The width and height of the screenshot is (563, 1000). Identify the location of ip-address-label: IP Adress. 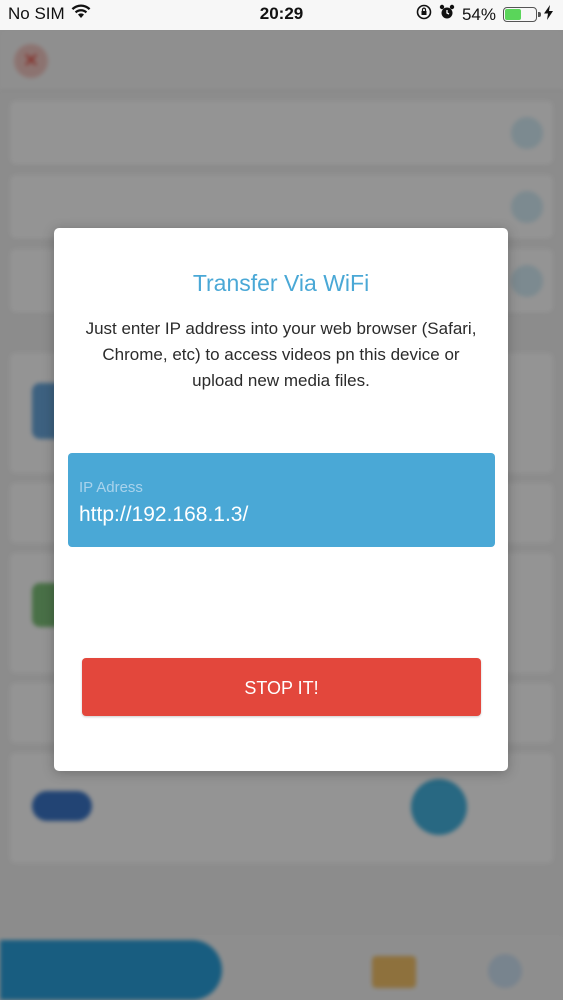
(111, 487).